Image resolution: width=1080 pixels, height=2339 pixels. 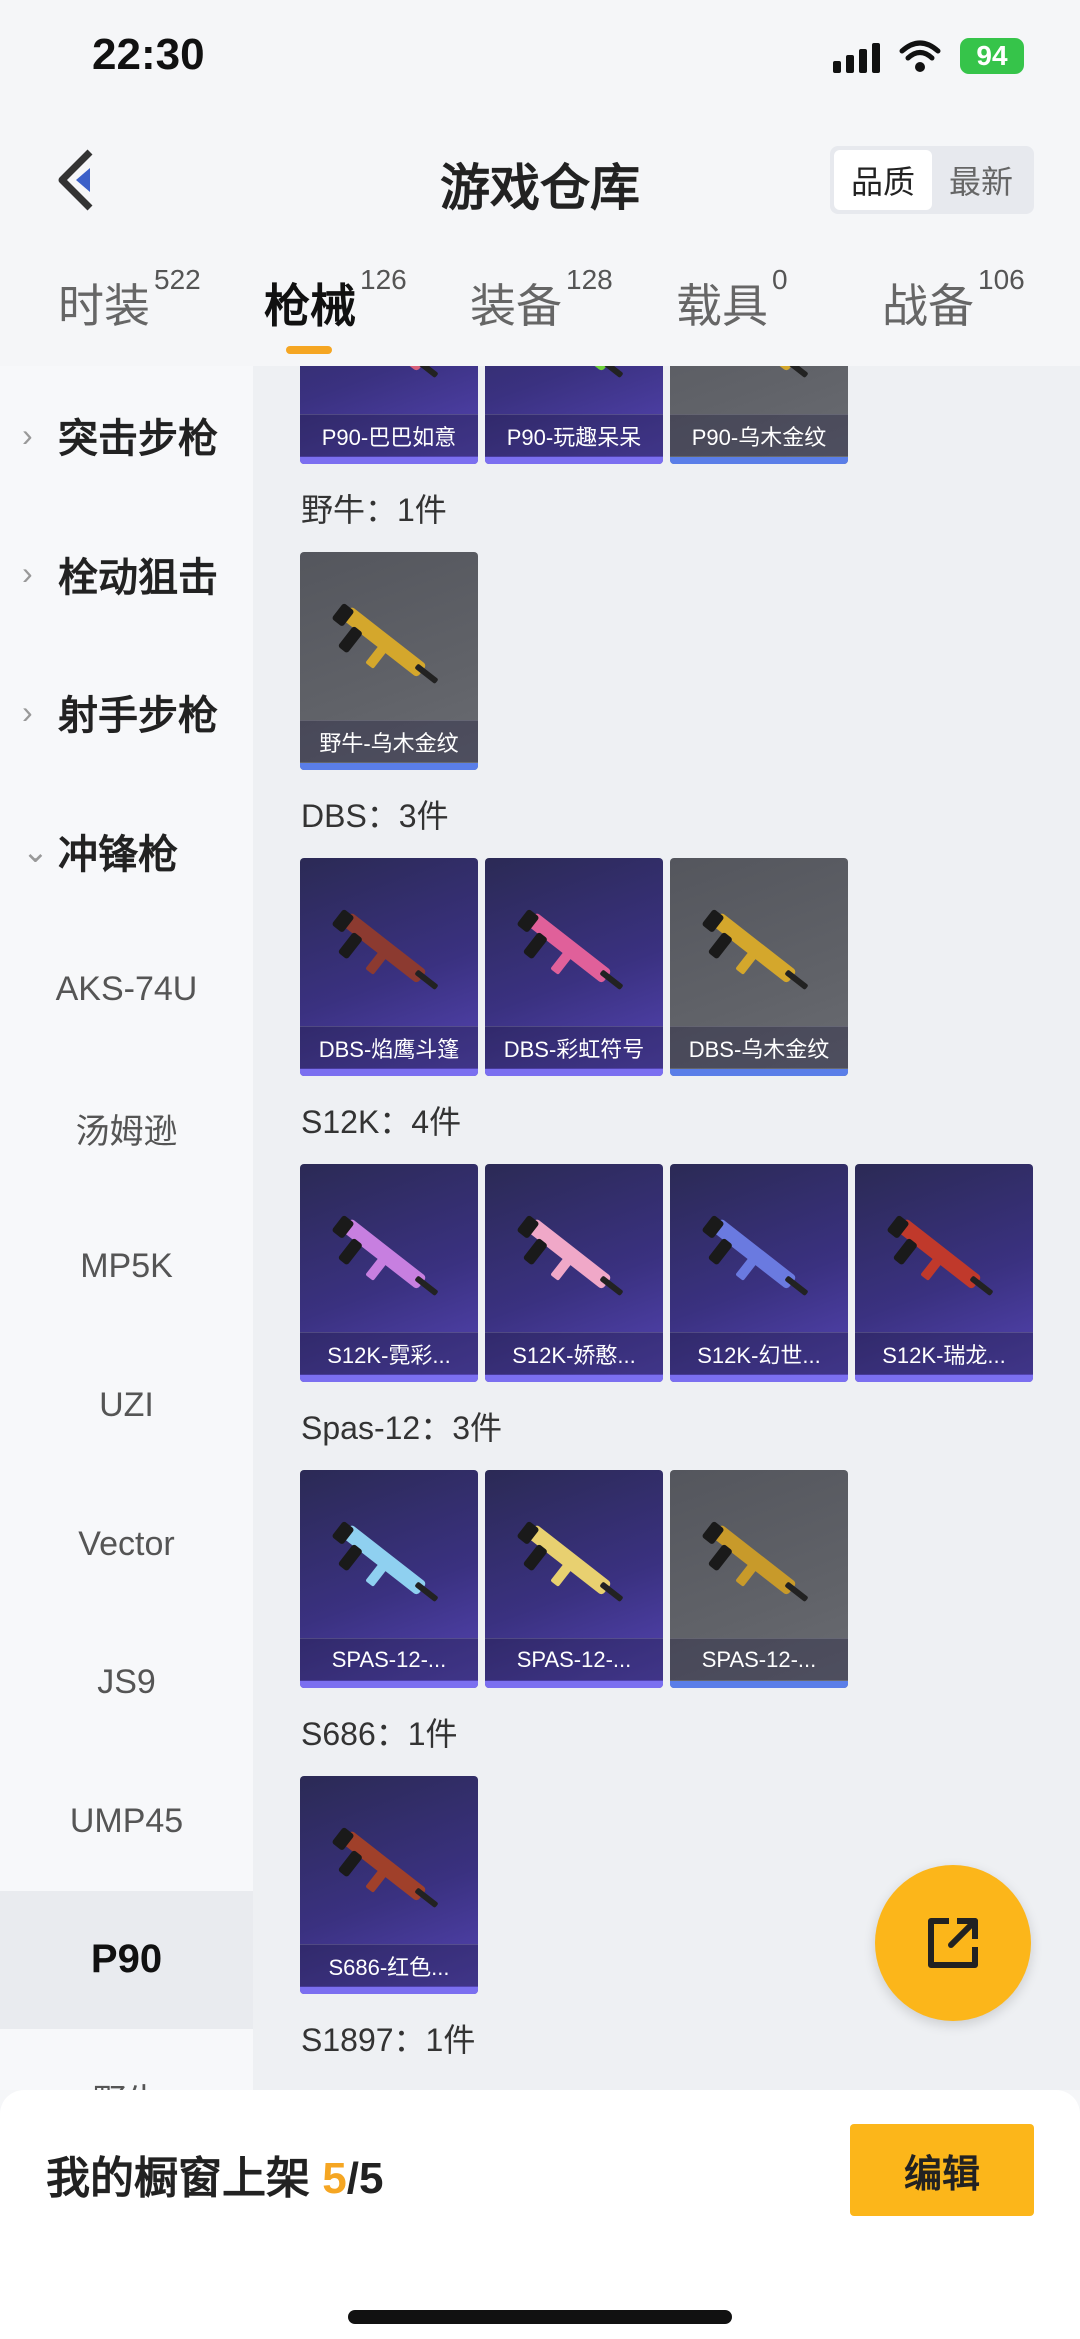 I want to click on group-label: Spas-12：3件, so click(x=401, y=1428).